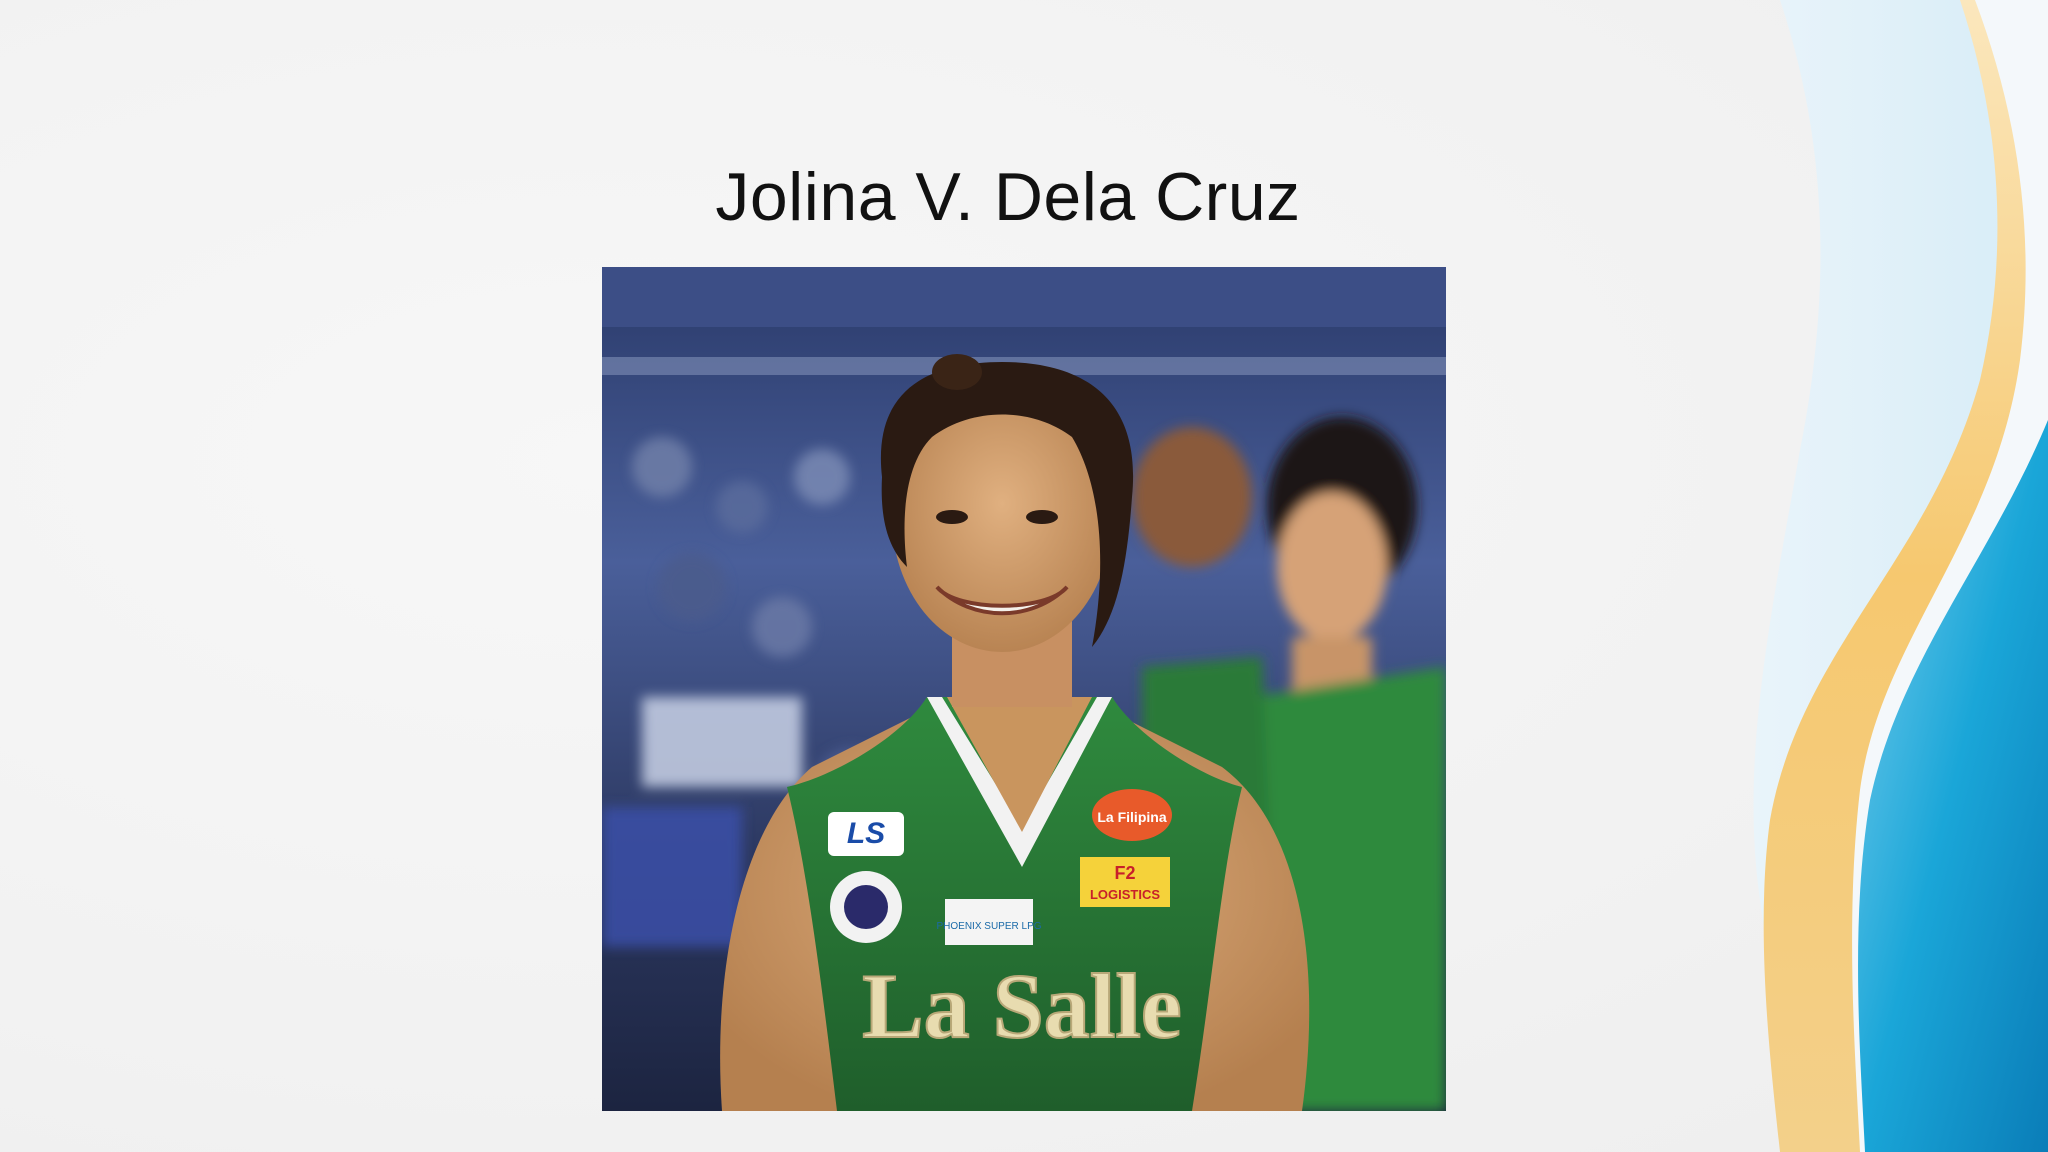 Image resolution: width=2048 pixels, height=1152 pixels. Describe the element at coordinates (1124, 873) in the screenshot. I see `svg-text: F2` at that location.